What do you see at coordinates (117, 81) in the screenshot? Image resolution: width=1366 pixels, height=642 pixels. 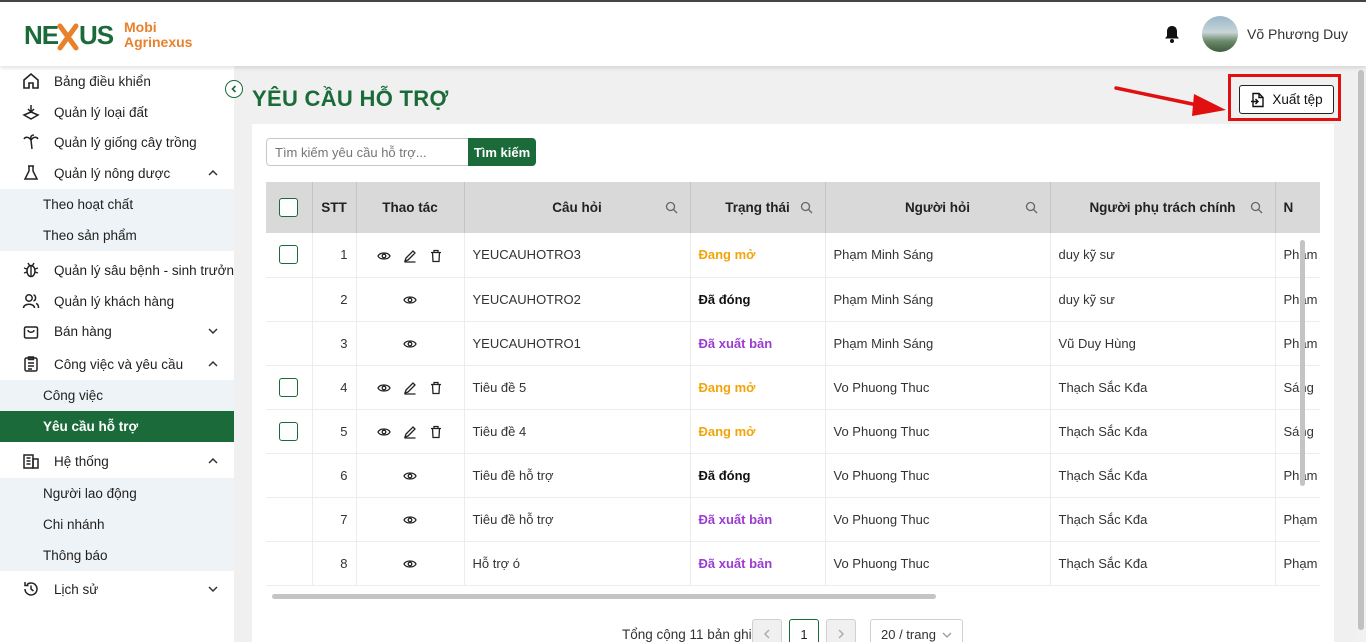 I see `sidebar-item-dashboard: Bảng điều khiển` at bounding box center [117, 81].